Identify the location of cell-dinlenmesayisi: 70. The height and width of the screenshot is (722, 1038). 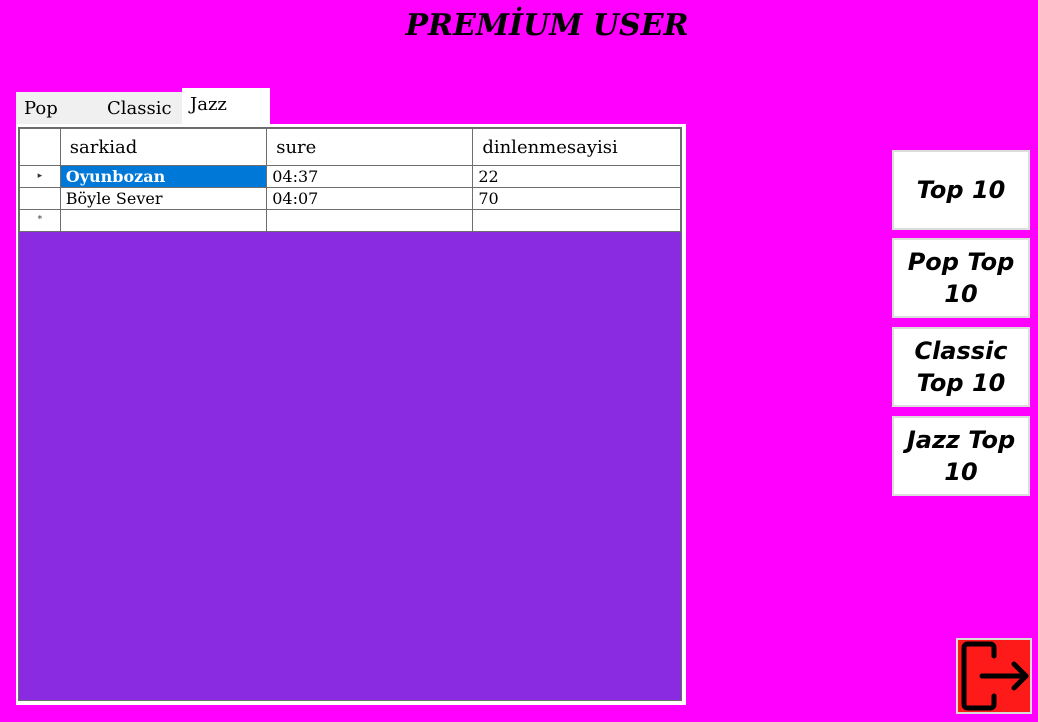
(576, 198).